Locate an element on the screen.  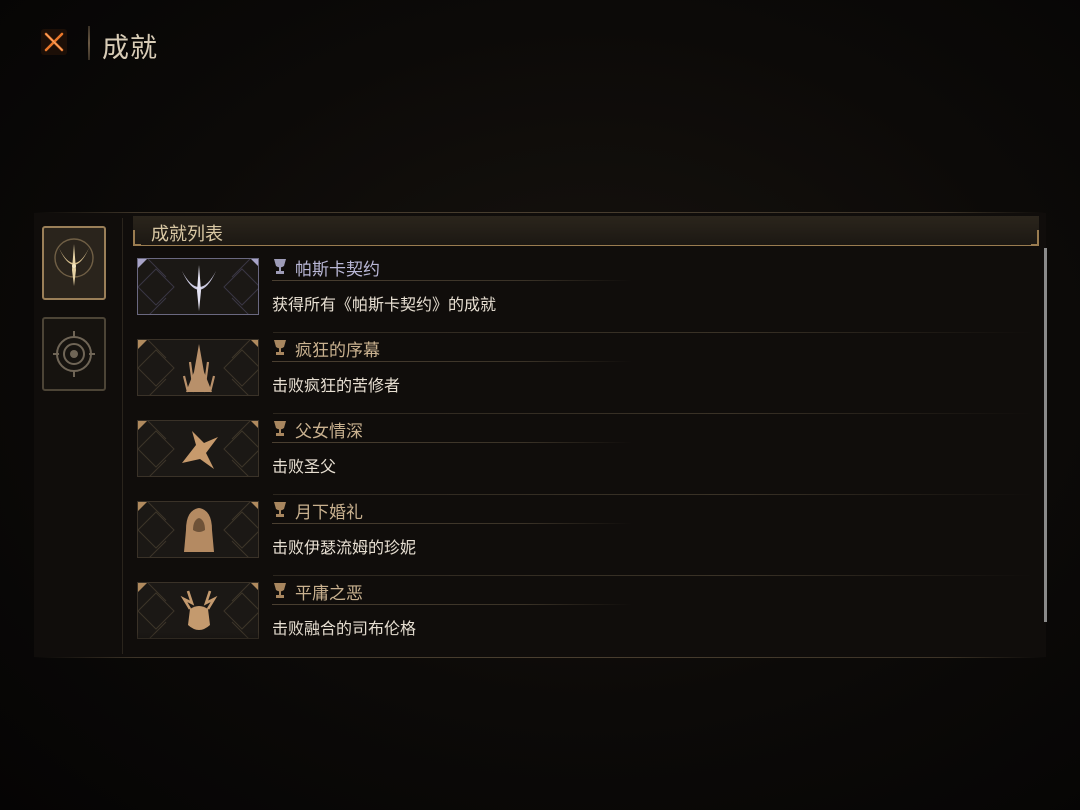
page-title: 成就 is located at coordinates (130, 48).